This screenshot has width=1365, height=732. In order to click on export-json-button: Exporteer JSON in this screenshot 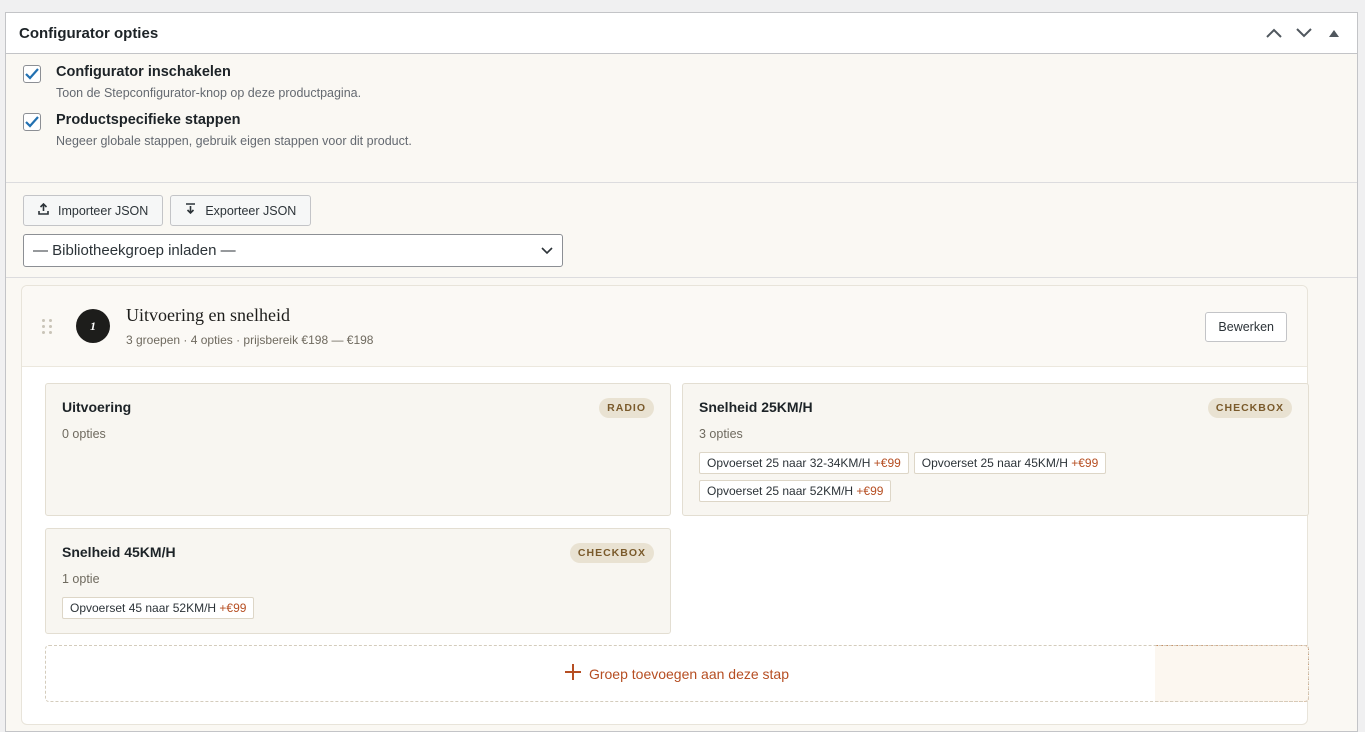, I will do `click(241, 210)`.